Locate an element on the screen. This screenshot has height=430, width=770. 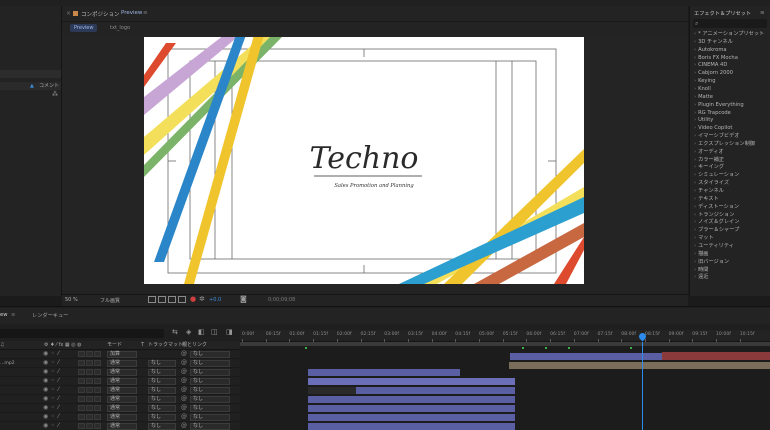
timeline-tracks is located at coordinates (505, 386).